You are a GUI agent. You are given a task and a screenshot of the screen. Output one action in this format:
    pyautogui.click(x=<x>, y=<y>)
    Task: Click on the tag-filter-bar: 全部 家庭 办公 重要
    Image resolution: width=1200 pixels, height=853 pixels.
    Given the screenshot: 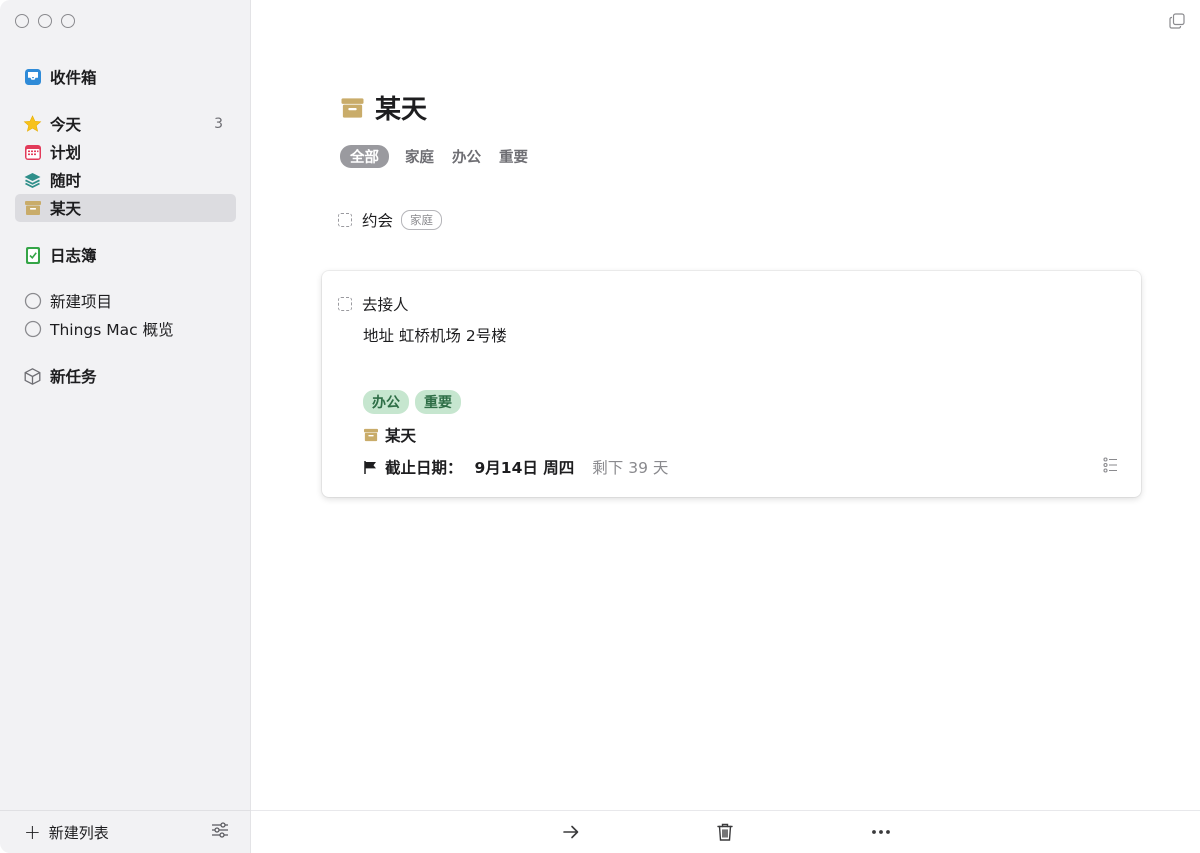 What is the action you would take?
    pyautogui.click(x=435, y=156)
    